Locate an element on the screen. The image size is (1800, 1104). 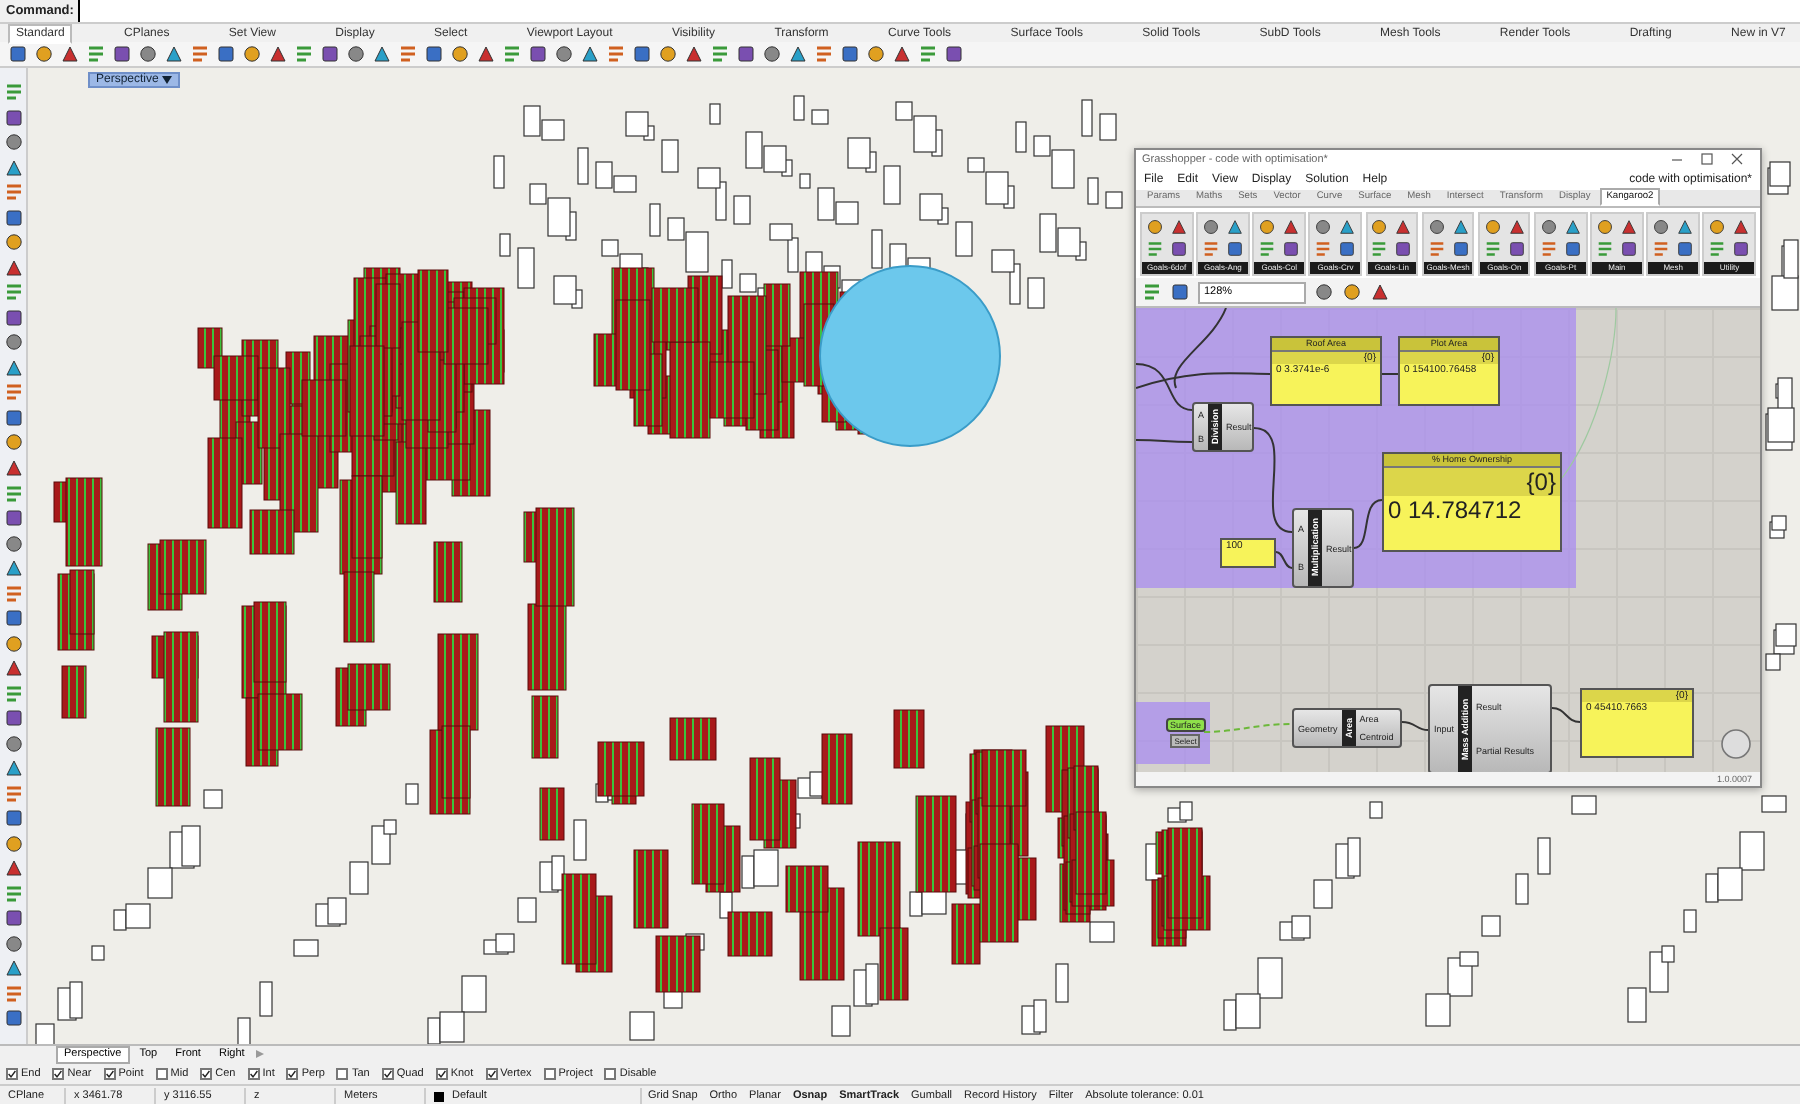
navigation-sphere-icon is located at coordinates (1736, 744).